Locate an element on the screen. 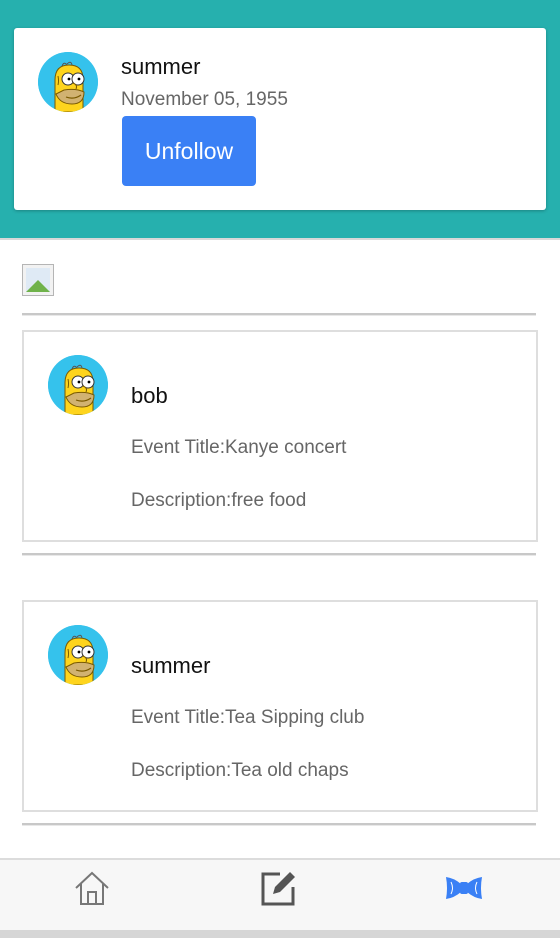 The image size is (560, 938). event-title: Event Title:Kanye concert is located at coordinates (239, 447).